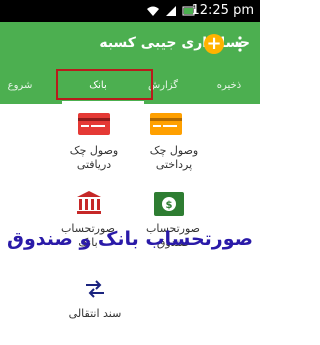 Image resolution: width=320 pixels, height=345 pixels. Describe the element at coordinates (174, 43) in the screenshot. I see `app-title: حسابداری جیبی کسبه` at that location.